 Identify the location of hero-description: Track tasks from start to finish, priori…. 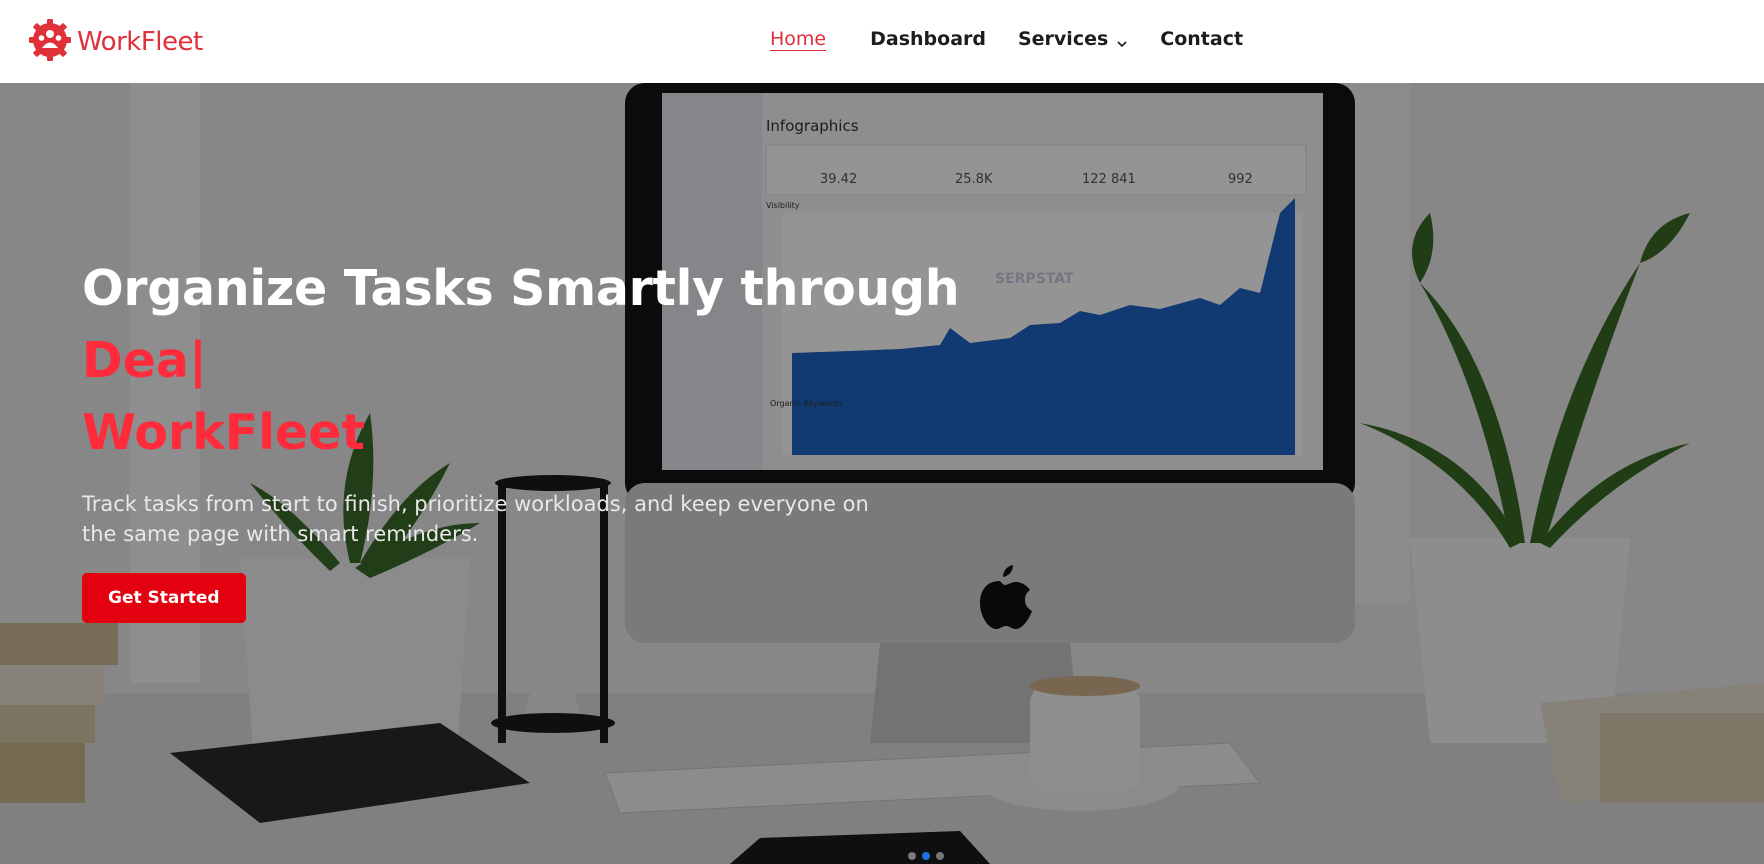
(475, 519).